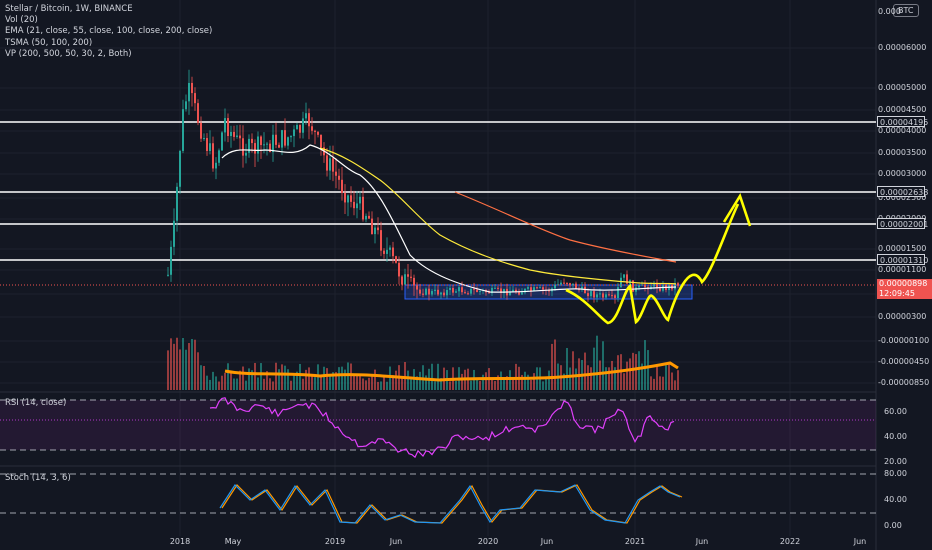 The height and width of the screenshot is (550, 932). What do you see at coordinates (902, 47) in the screenshot?
I see `price-axis-label: 0.00006000` at bounding box center [902, 47].